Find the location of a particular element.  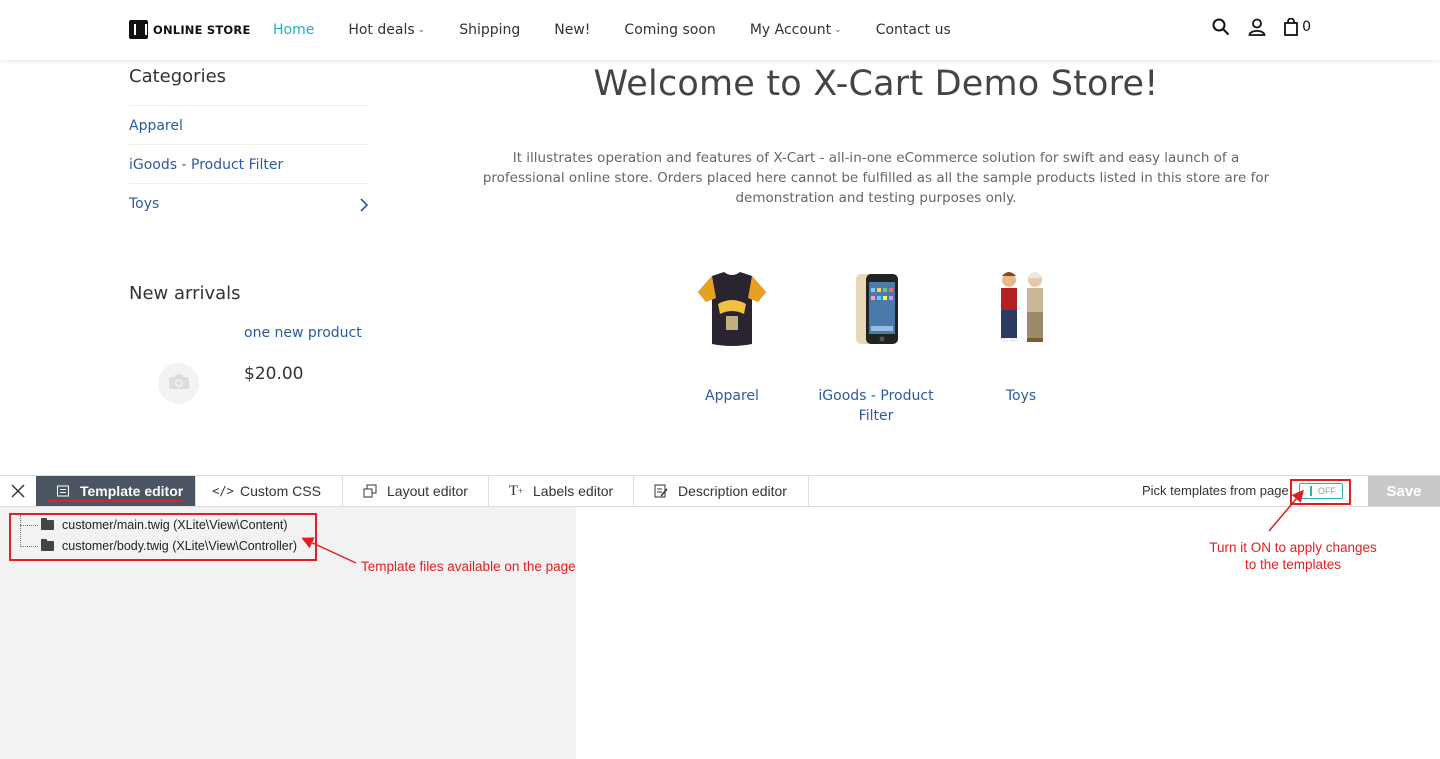

search-icon is located at coordinates (1221, 27).